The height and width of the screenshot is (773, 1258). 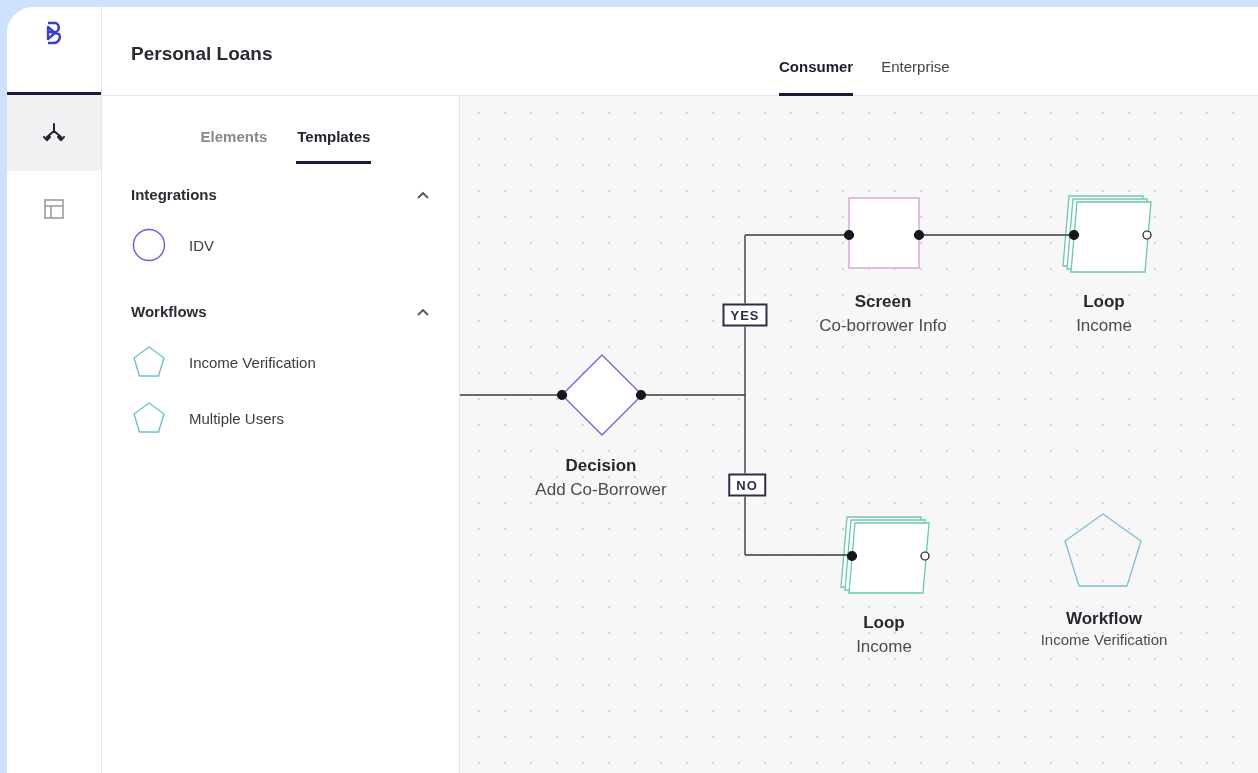 What do you see at coordinates (601, 395) in the screenshot?
I see `diamond-node` at bounding box center [601, 395].